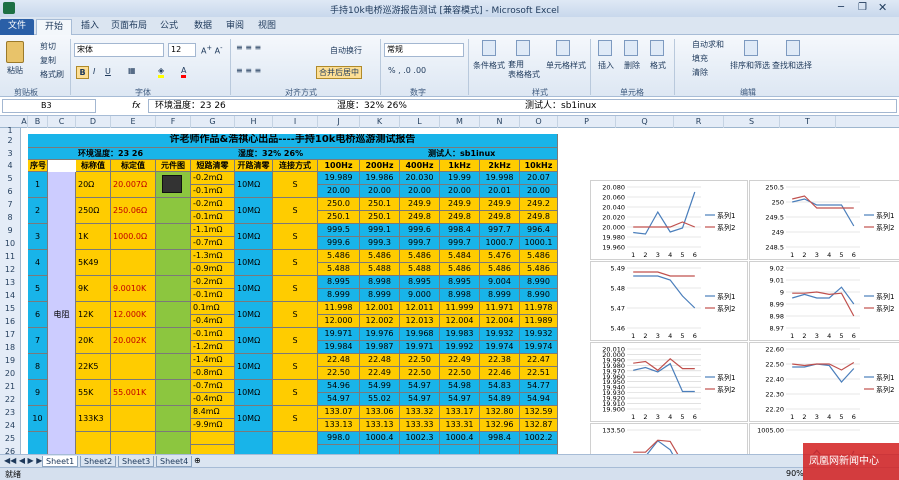 The width and height of the screenshot is (899, 480). I want to click on row-header: 8, so click(10, 217).